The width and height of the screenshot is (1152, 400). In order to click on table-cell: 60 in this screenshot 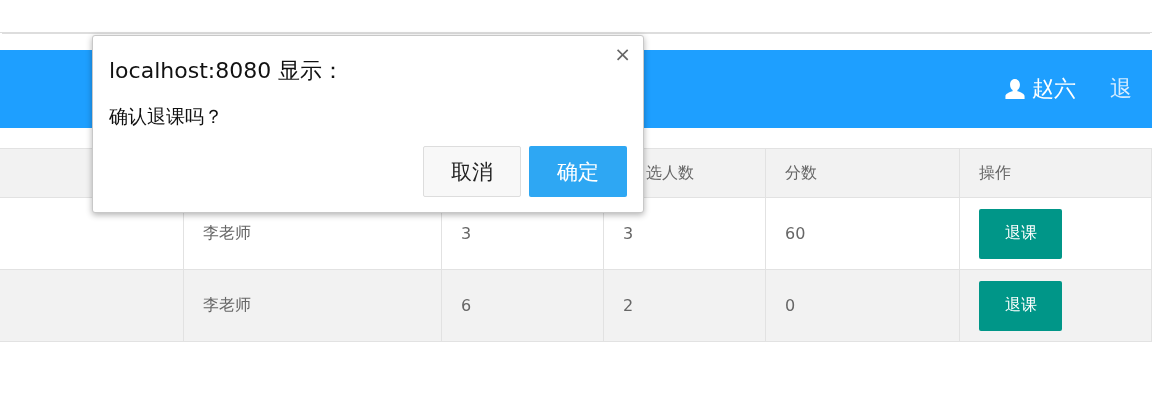, I will do `click(795, 233)`.